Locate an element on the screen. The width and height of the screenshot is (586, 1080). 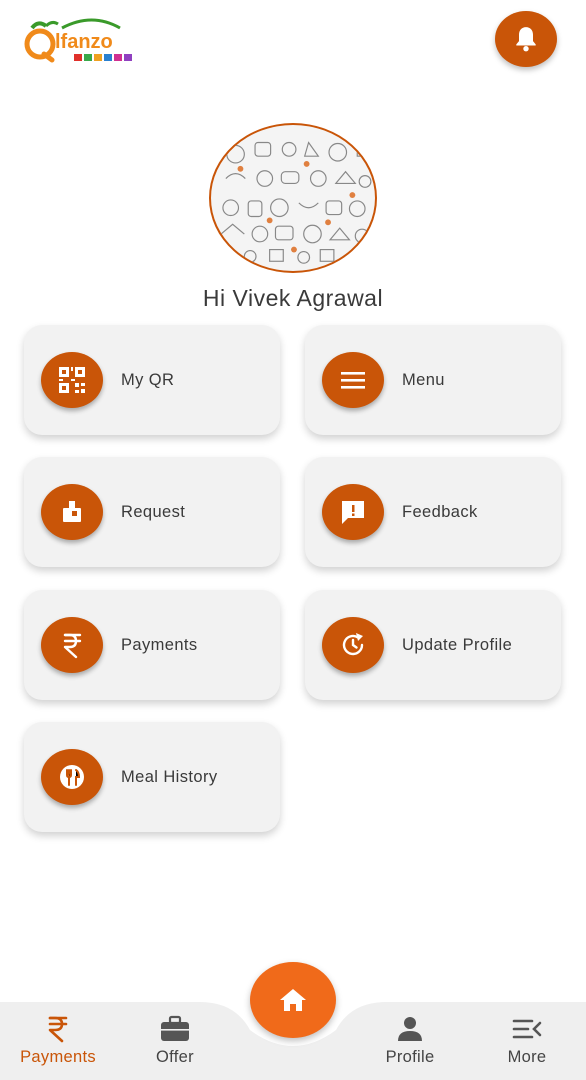
tile-request: Request is located at coordinates (152, 512).